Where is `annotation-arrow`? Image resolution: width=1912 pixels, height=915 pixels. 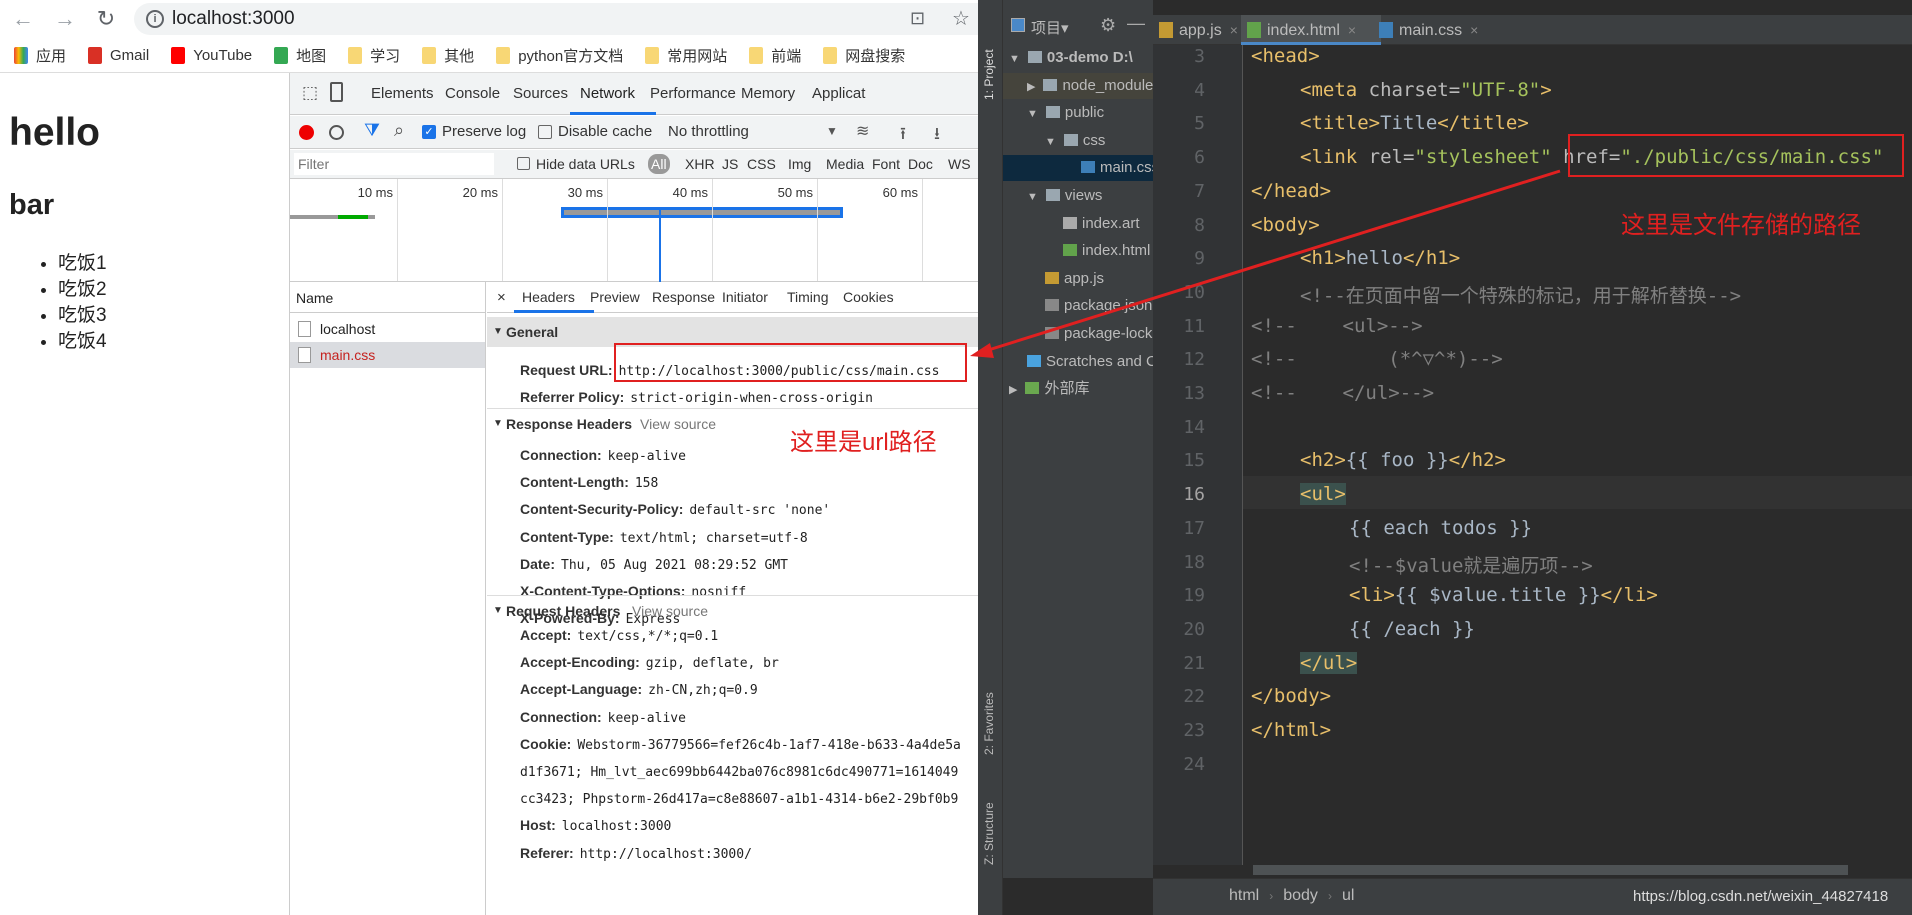
annotation-arrow is located at coordinates (1265, 263).